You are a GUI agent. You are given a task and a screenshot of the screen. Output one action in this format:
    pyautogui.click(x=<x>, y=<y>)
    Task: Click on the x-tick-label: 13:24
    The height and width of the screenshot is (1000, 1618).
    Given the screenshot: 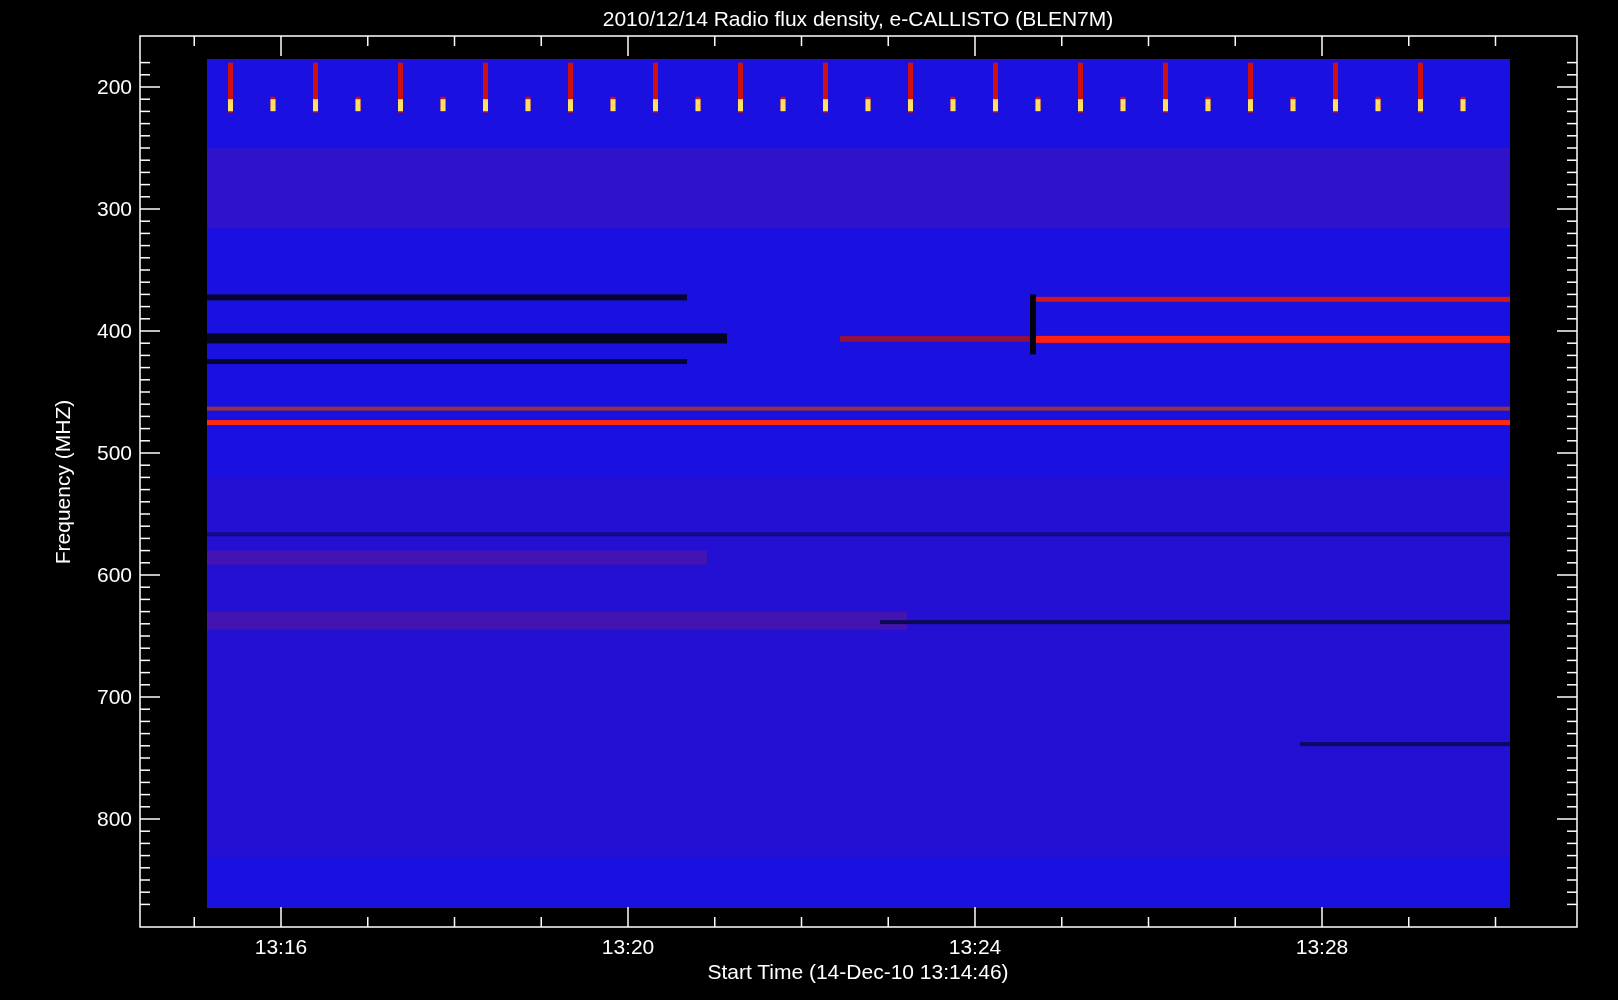 What is the action you would take?
    pyautogui.click(x=975, y=946)
    